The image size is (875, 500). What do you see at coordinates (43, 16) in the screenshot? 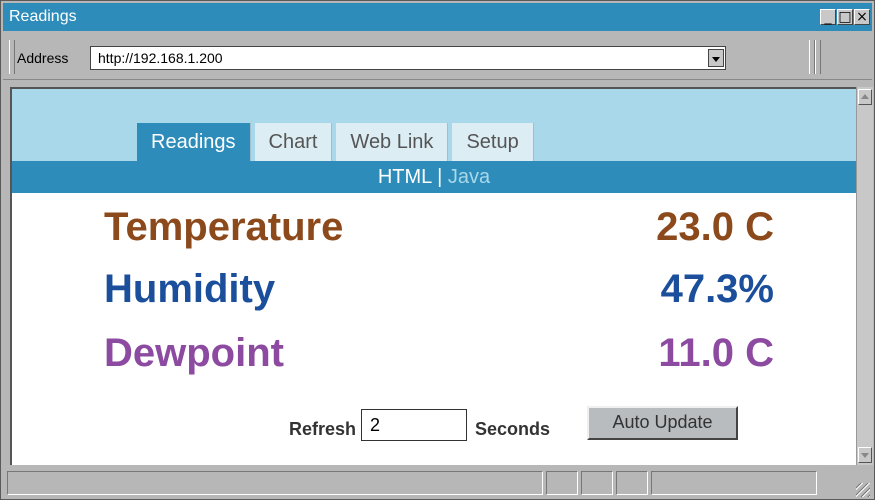
I see `window-title: Readings` at bounding box center [43, 16].